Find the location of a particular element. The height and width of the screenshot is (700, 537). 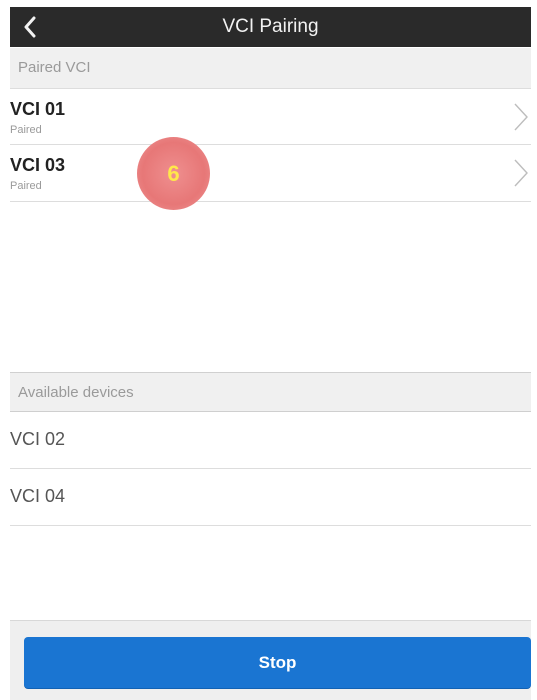

back-button is located at coordinates (30, 27).